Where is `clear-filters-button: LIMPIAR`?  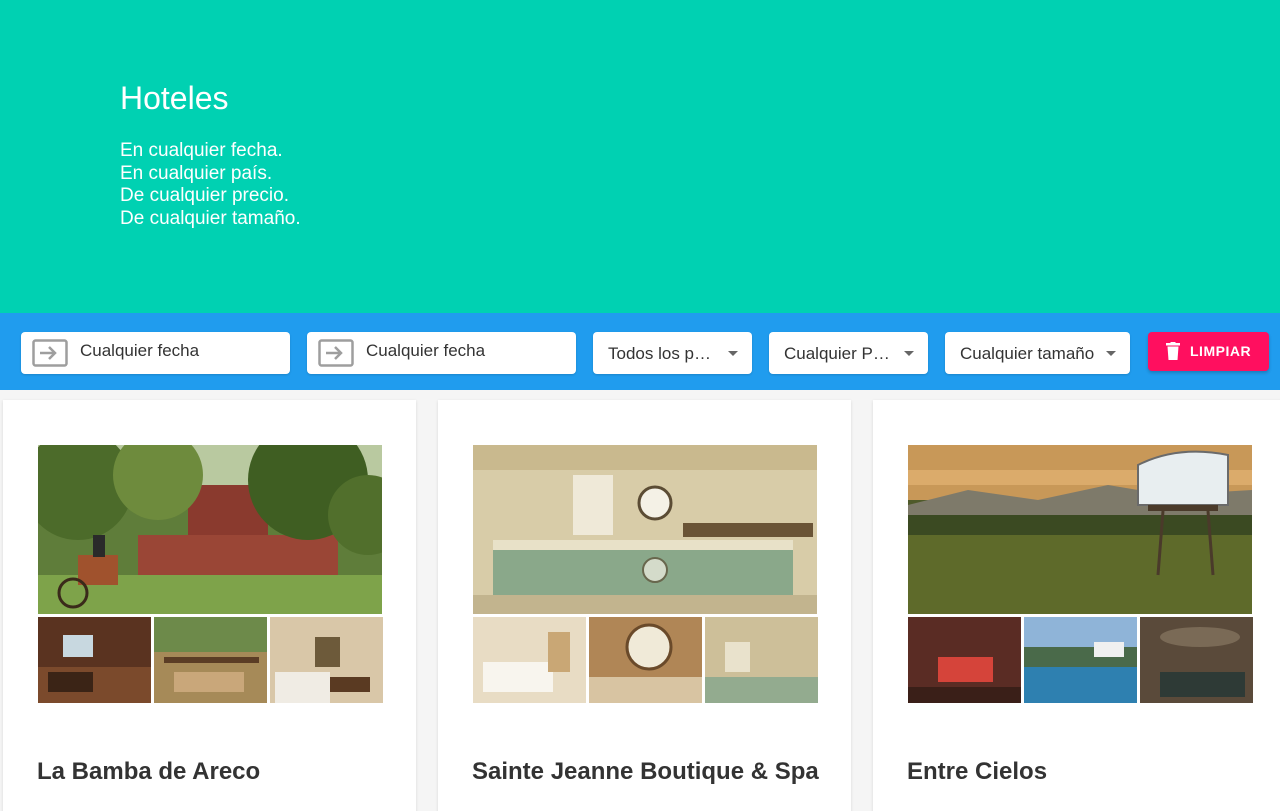 clear-filters-button: LIMPIAR is located at coordinates (1208, 351).